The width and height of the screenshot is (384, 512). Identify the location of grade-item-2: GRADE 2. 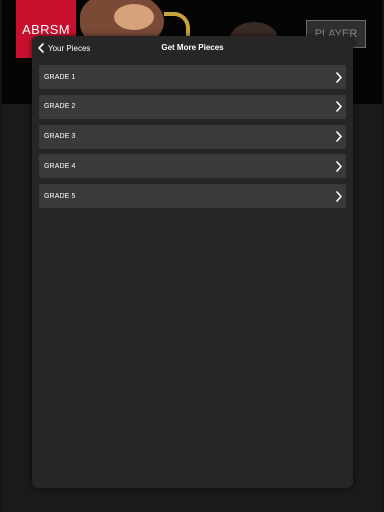
(192, 106).